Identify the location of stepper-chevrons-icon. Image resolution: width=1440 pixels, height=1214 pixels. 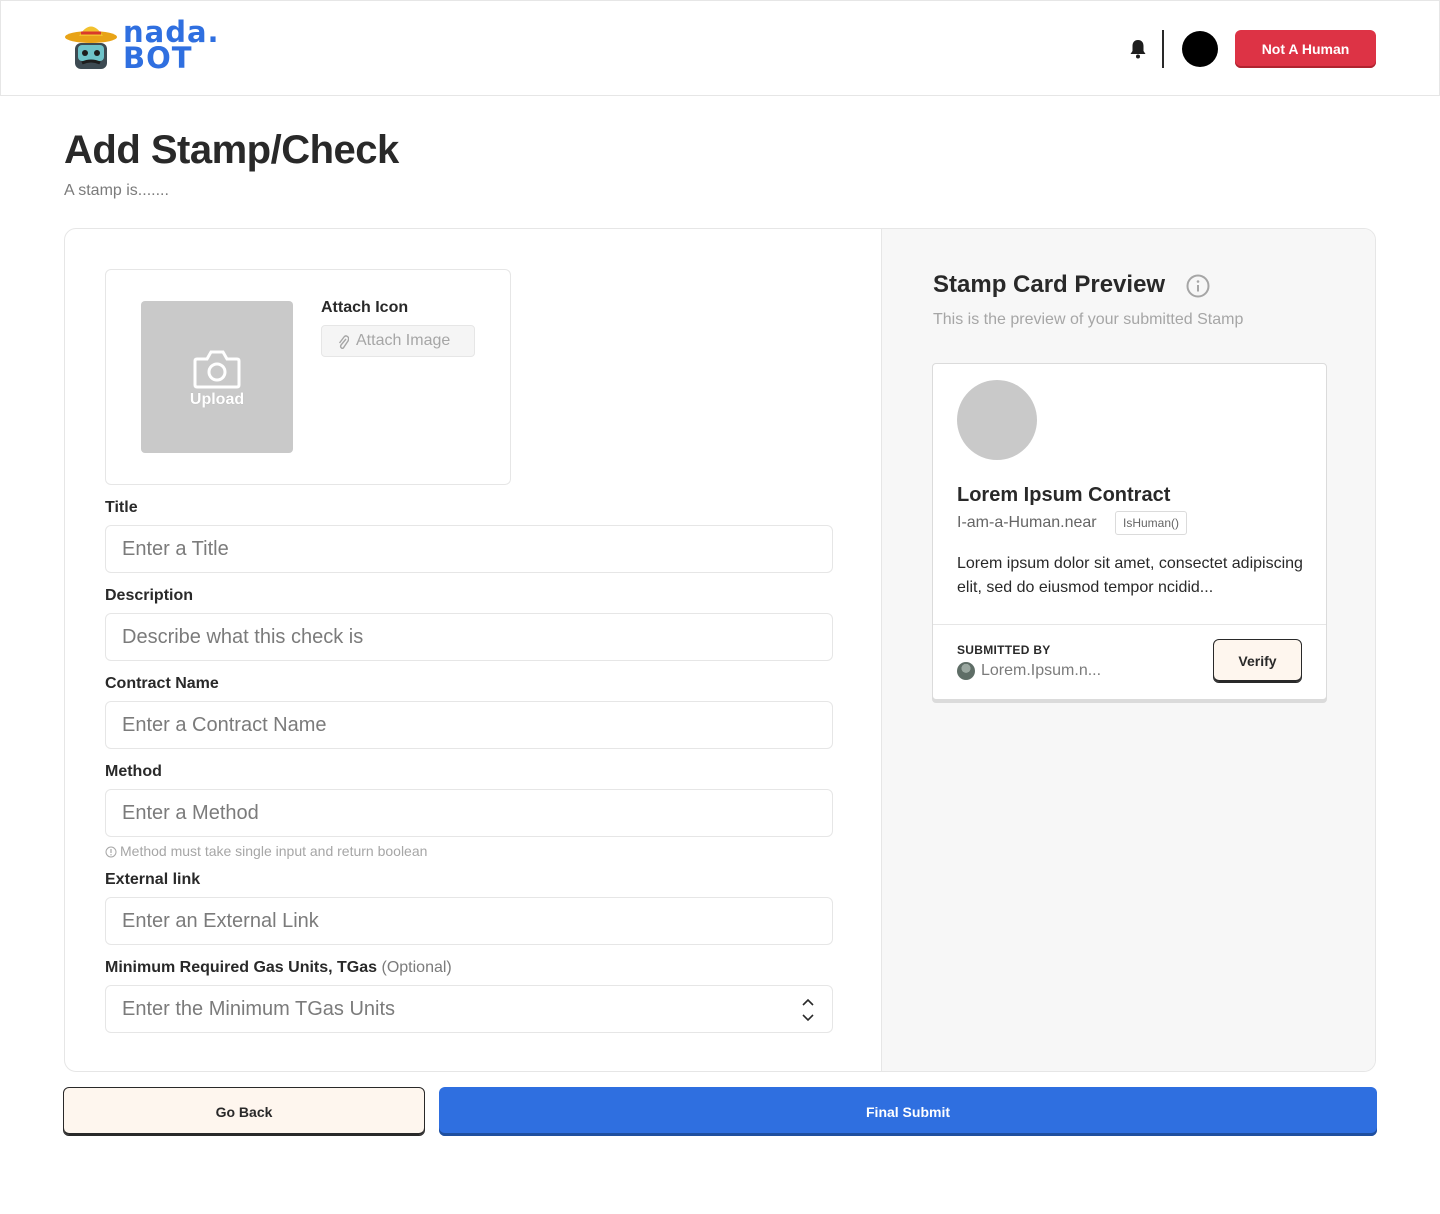
(808, 1010).